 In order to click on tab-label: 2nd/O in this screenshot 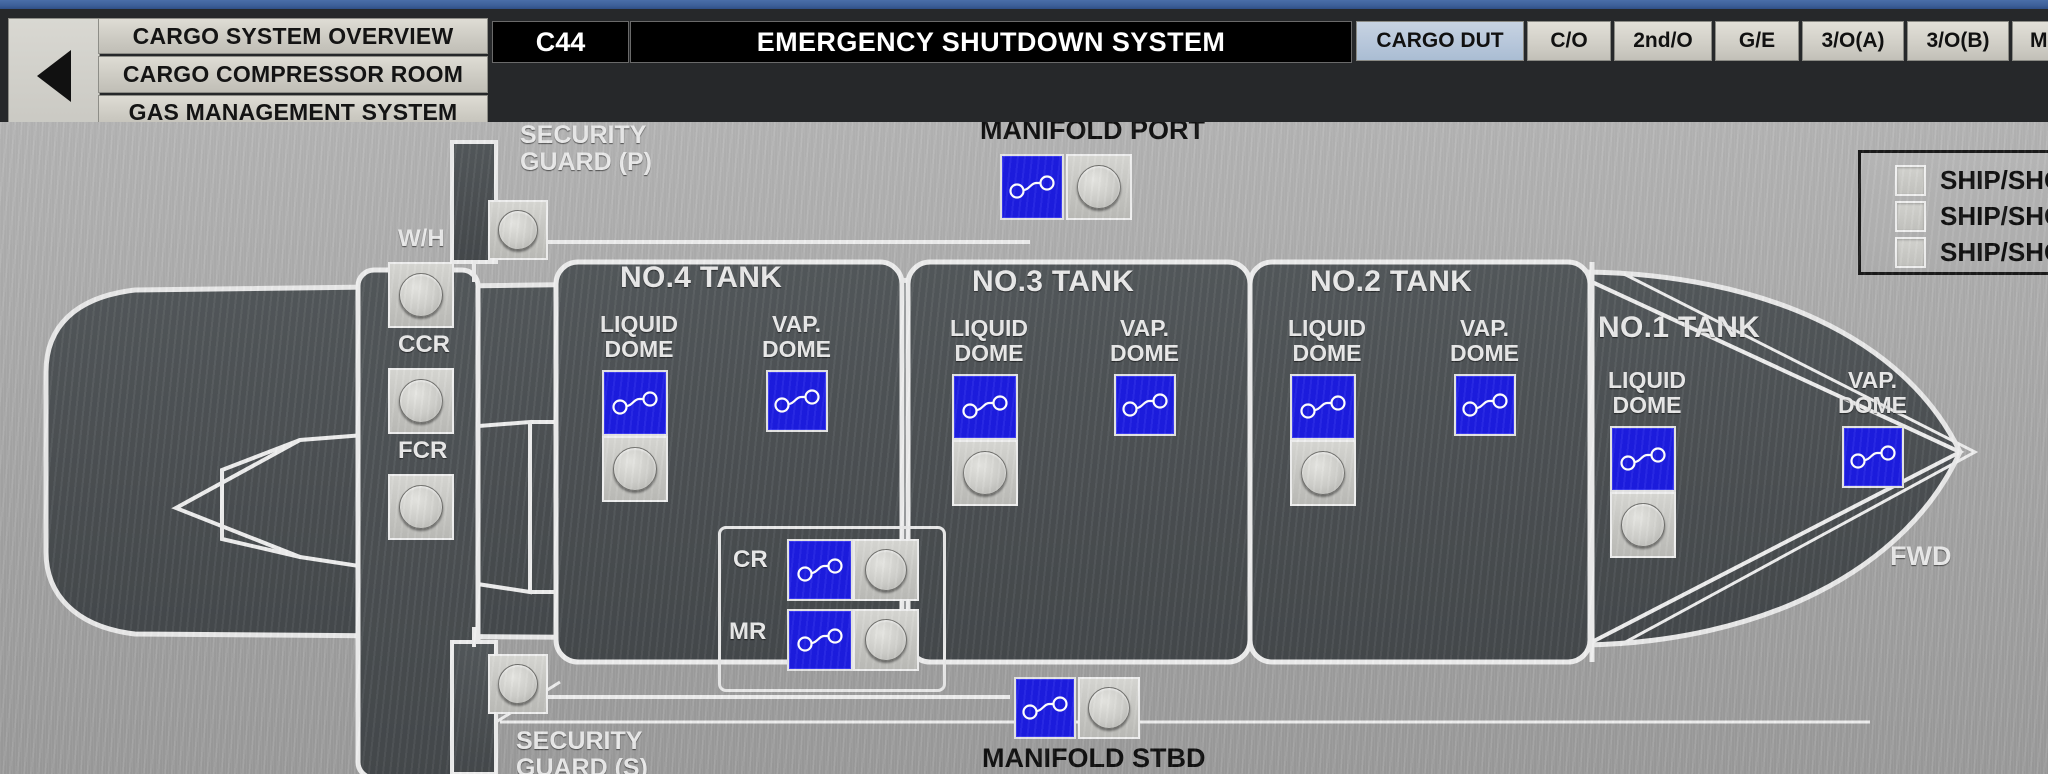, I will do `click(1663, 40)`.